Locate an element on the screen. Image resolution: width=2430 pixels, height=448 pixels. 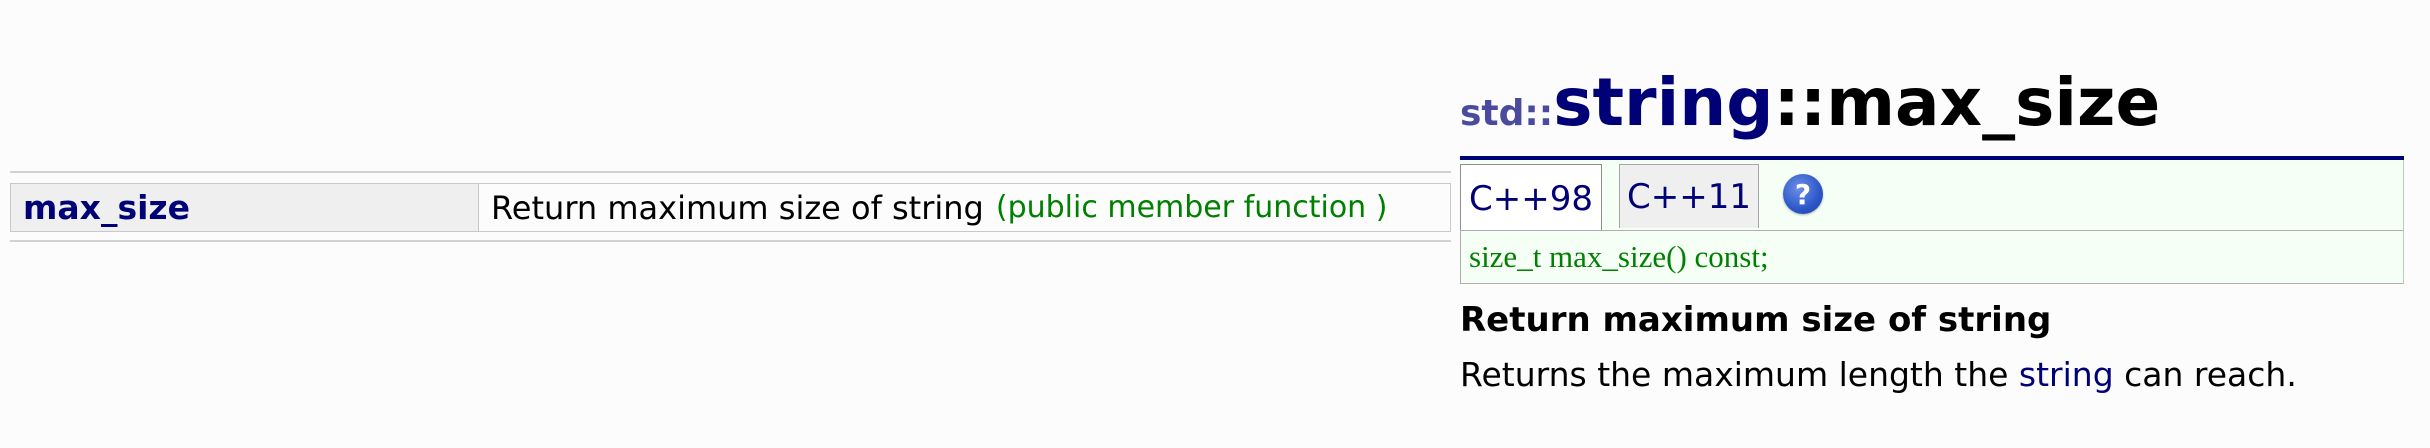
member-kind-label: (public member function ) is located at coordinates (1191, 207).